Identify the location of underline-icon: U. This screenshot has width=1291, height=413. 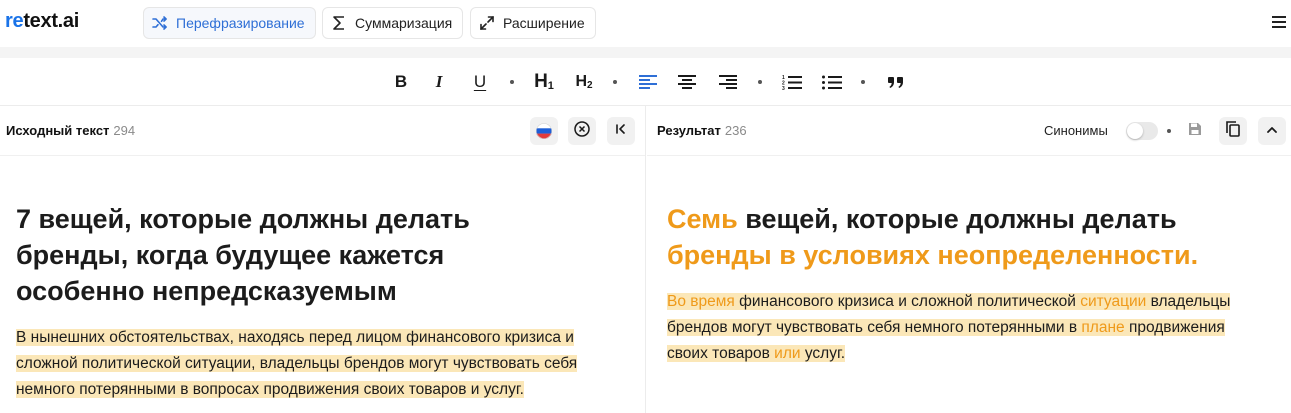
(480, 82).